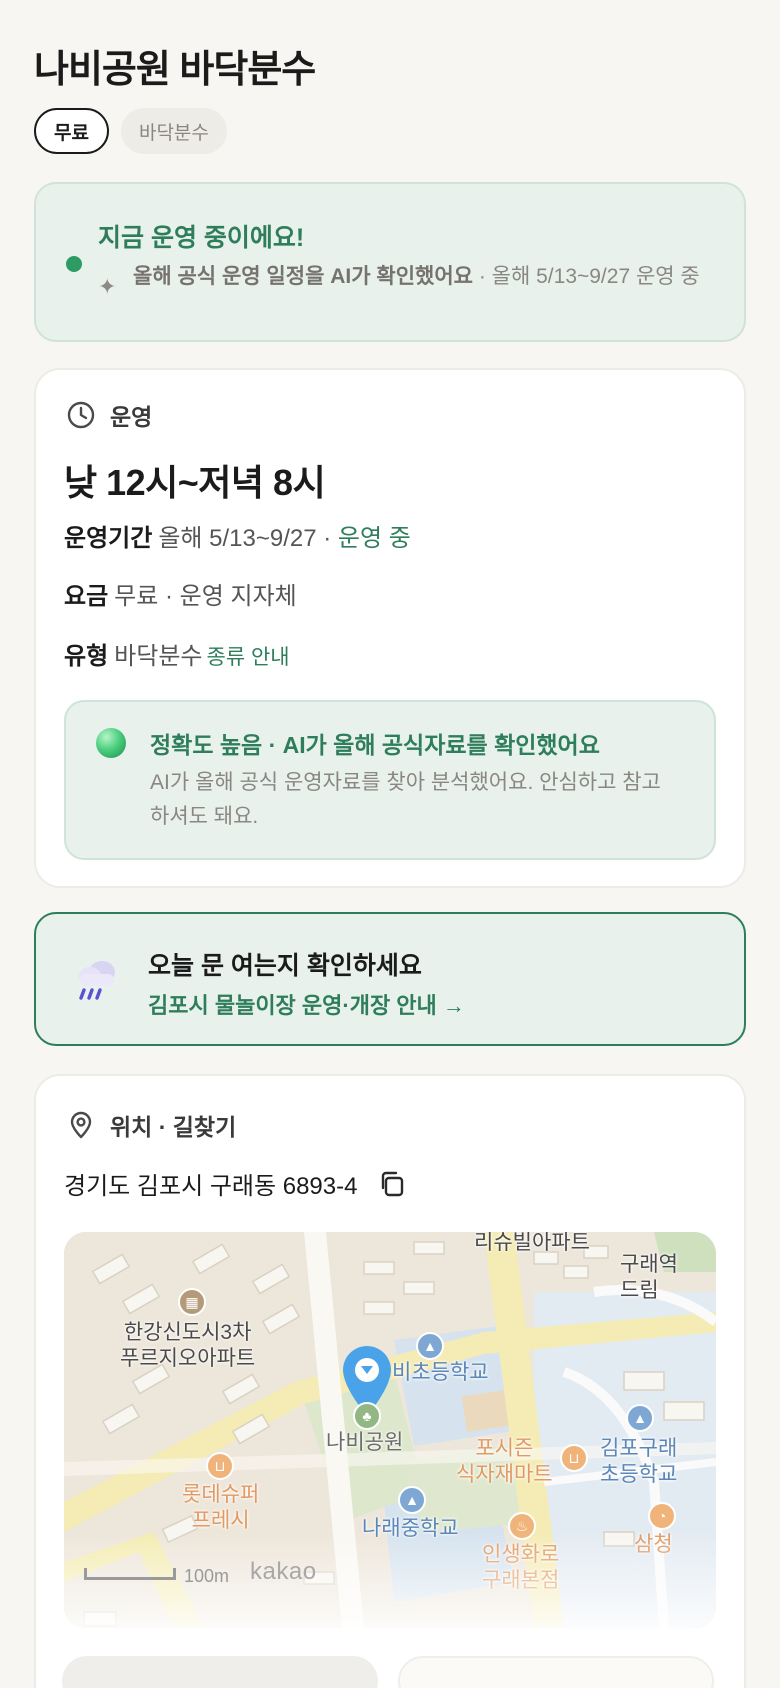  Describe the element at coordinates (188, 1345) in the screenshot. I see `map-label-apt1: 한강신도시3차 푸르지오아파트` at that location.